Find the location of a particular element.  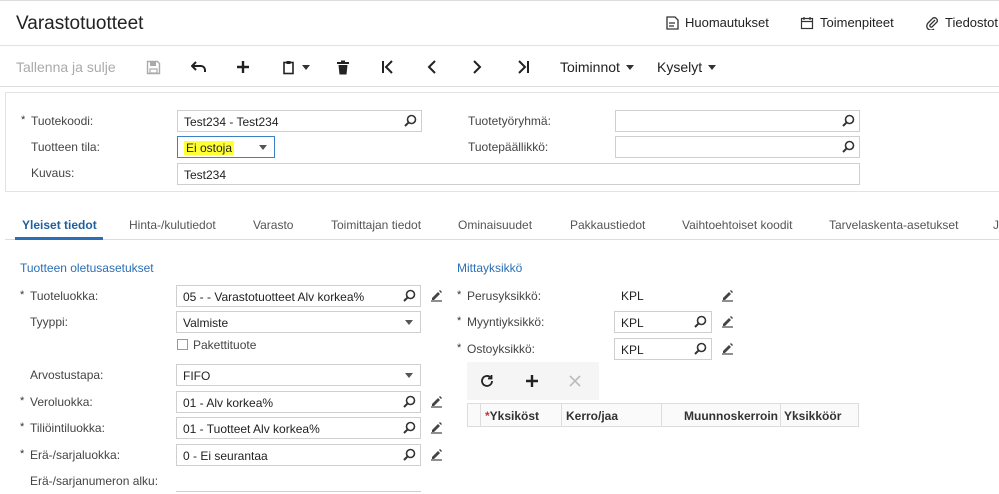

chevron-right-icon is located at coordinates (477, 67).